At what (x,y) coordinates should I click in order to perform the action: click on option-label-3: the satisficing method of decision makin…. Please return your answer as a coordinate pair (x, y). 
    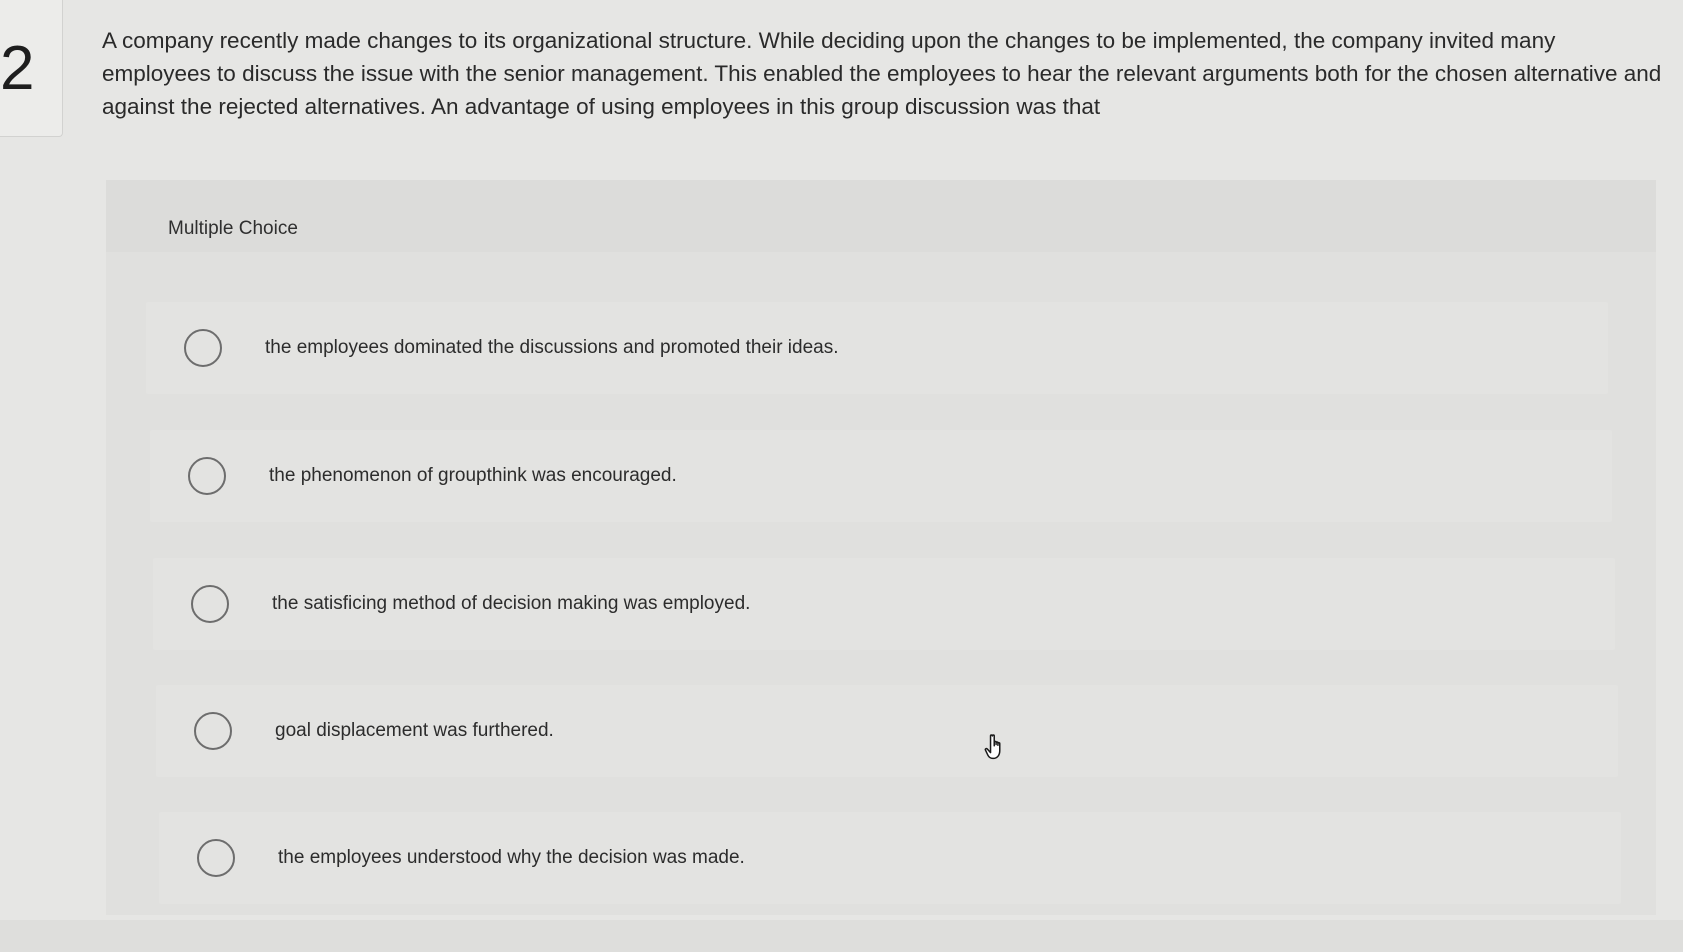
    Looking at the image, I should click on (511, 603).